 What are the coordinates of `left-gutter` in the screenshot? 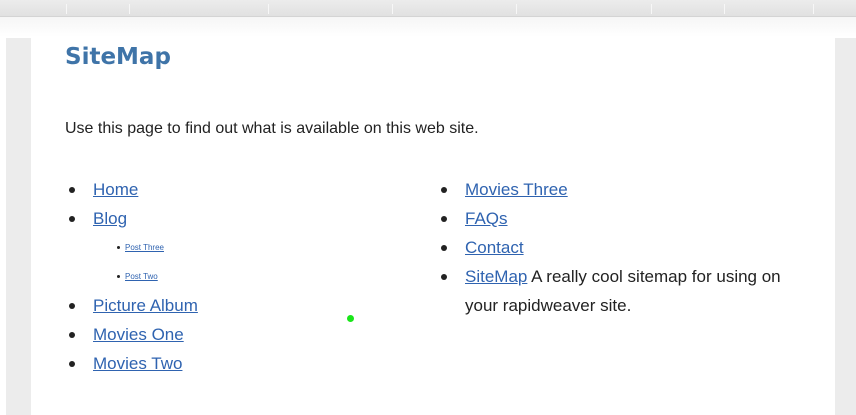 It's located at (18, 226).